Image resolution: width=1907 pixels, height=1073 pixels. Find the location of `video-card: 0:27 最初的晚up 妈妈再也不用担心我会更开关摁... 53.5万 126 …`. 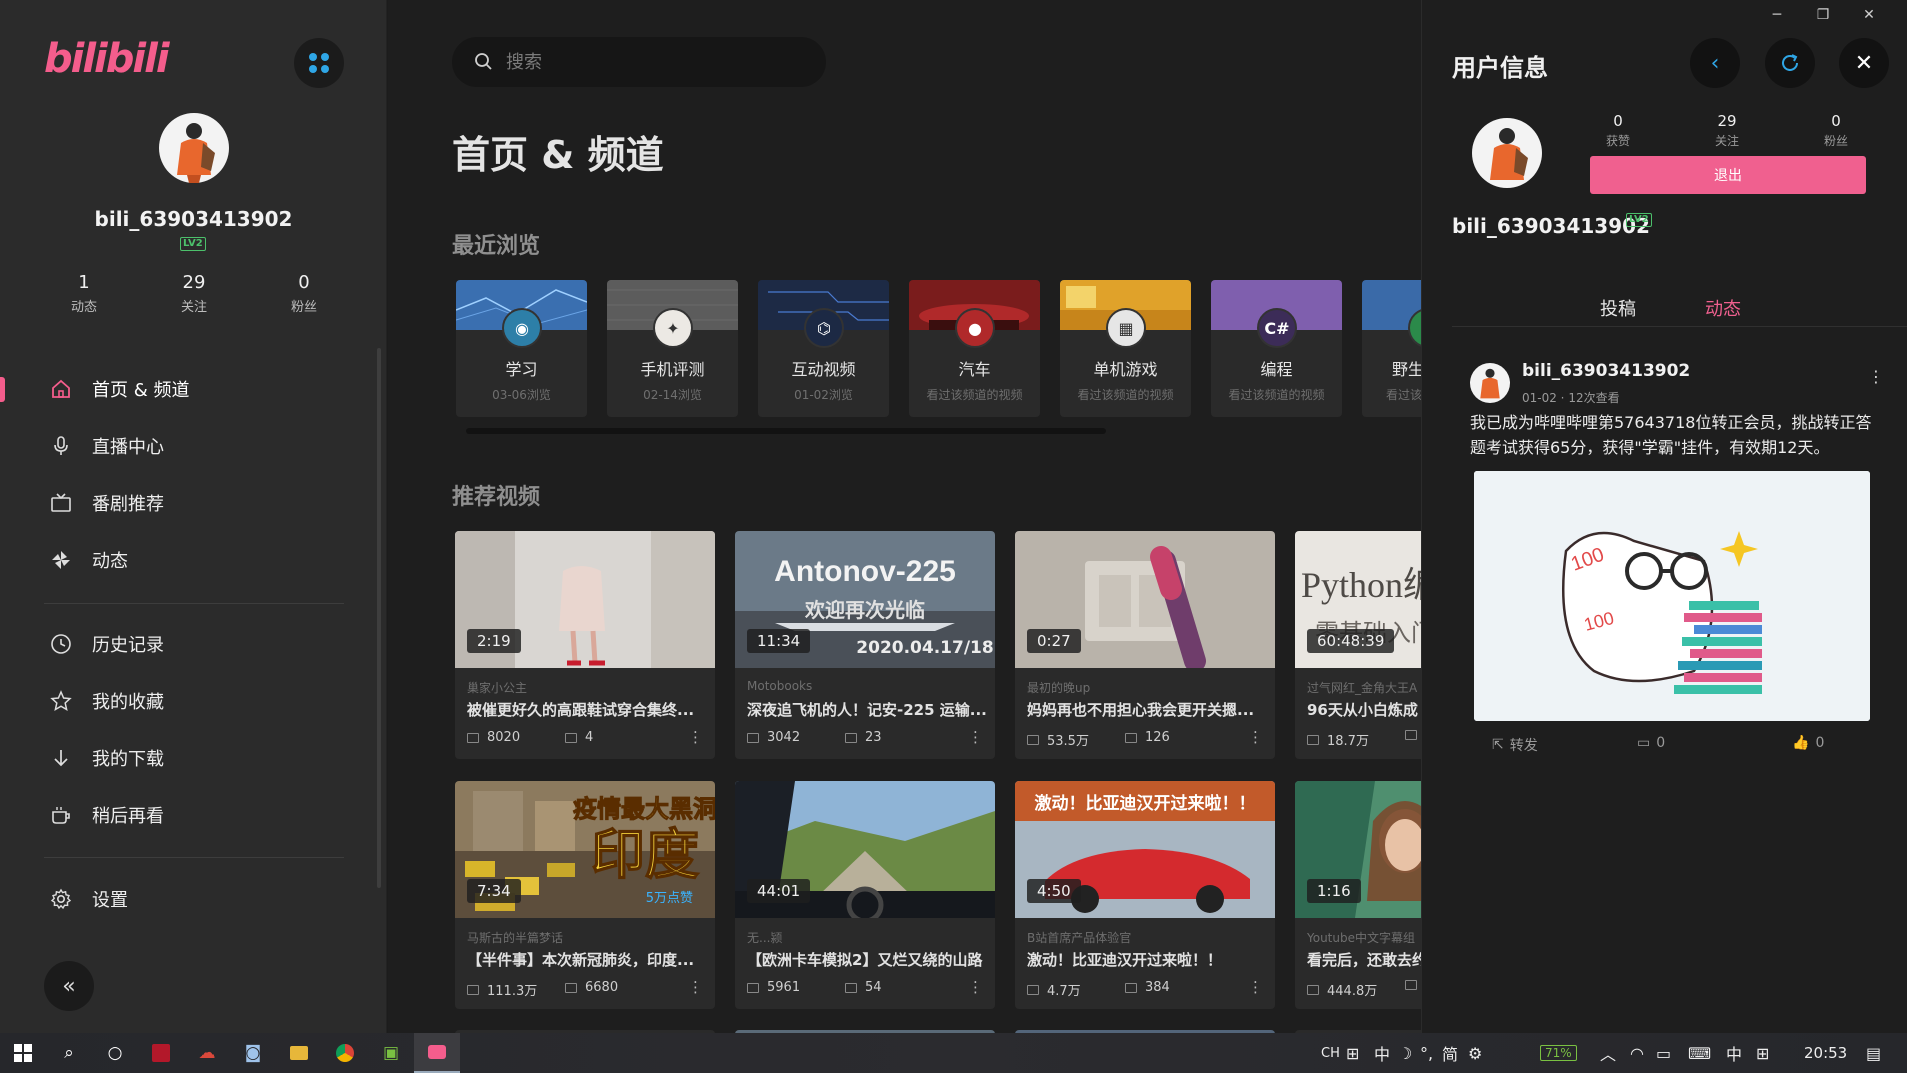

video-card: 0:27 最初的晚up 妈妈再也不用担心我会更开关摁... 53.5万 126 … is located at coordinates (1145, 645).